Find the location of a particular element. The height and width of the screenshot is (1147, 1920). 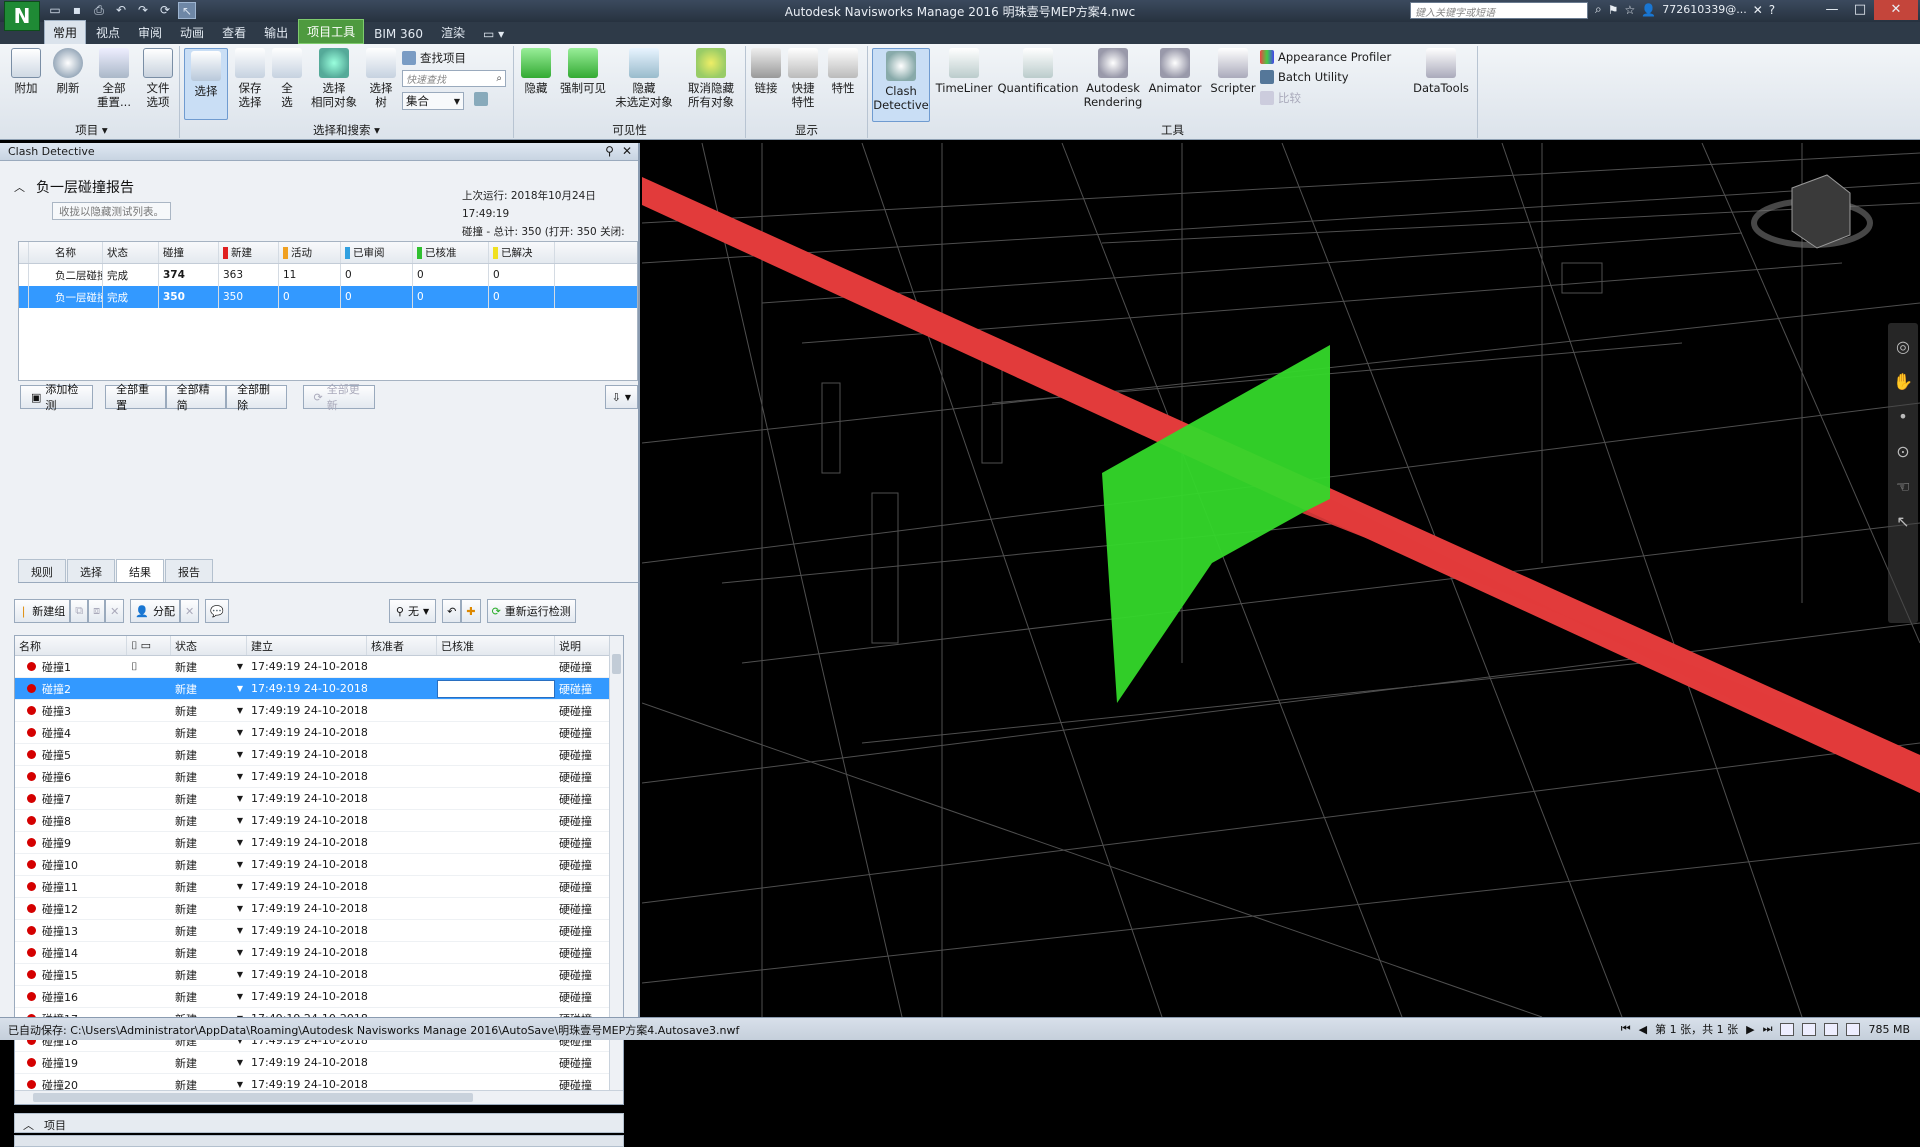

hide-button: 隐藏 is located at coordinates (536, 71).